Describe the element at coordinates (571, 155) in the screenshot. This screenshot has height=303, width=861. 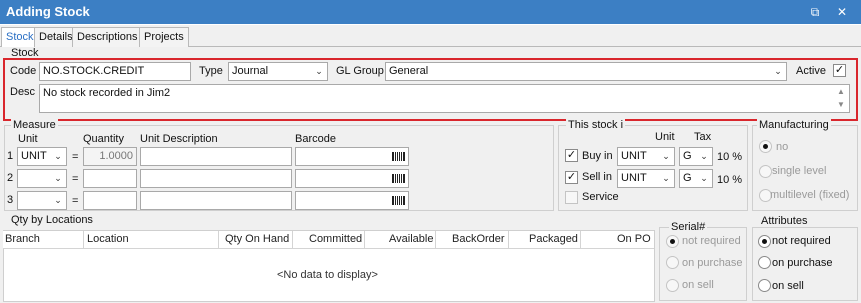
I see `buy-in-checkbox: ✓` at that location.